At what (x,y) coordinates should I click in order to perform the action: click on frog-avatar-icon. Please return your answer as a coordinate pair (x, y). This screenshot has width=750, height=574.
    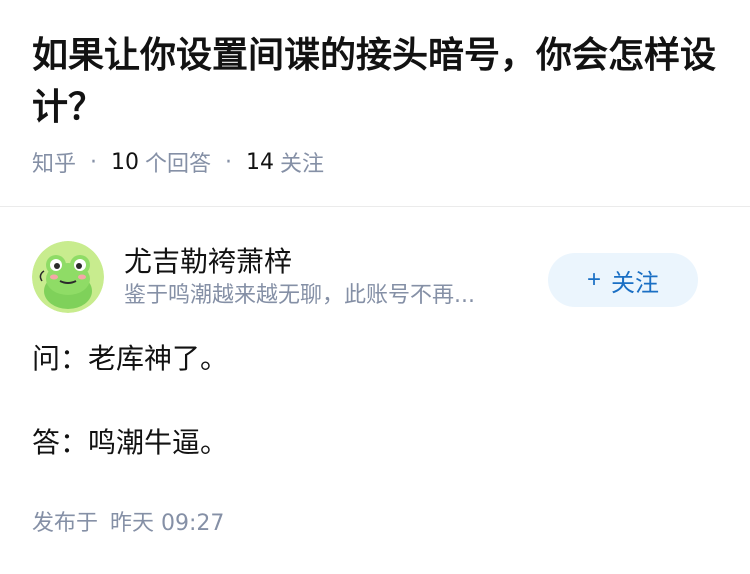
    Looking at the image, I should click on (68, 277).